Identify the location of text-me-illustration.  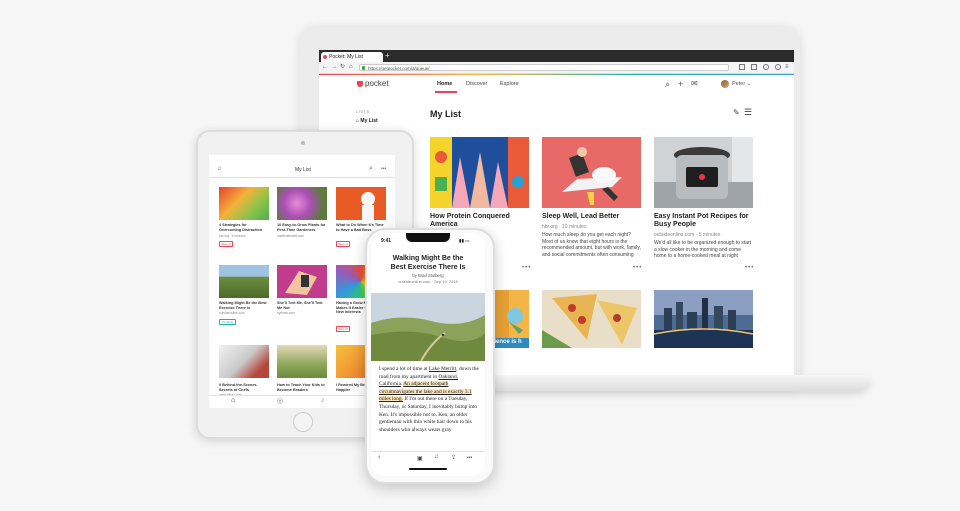
(301, 283).